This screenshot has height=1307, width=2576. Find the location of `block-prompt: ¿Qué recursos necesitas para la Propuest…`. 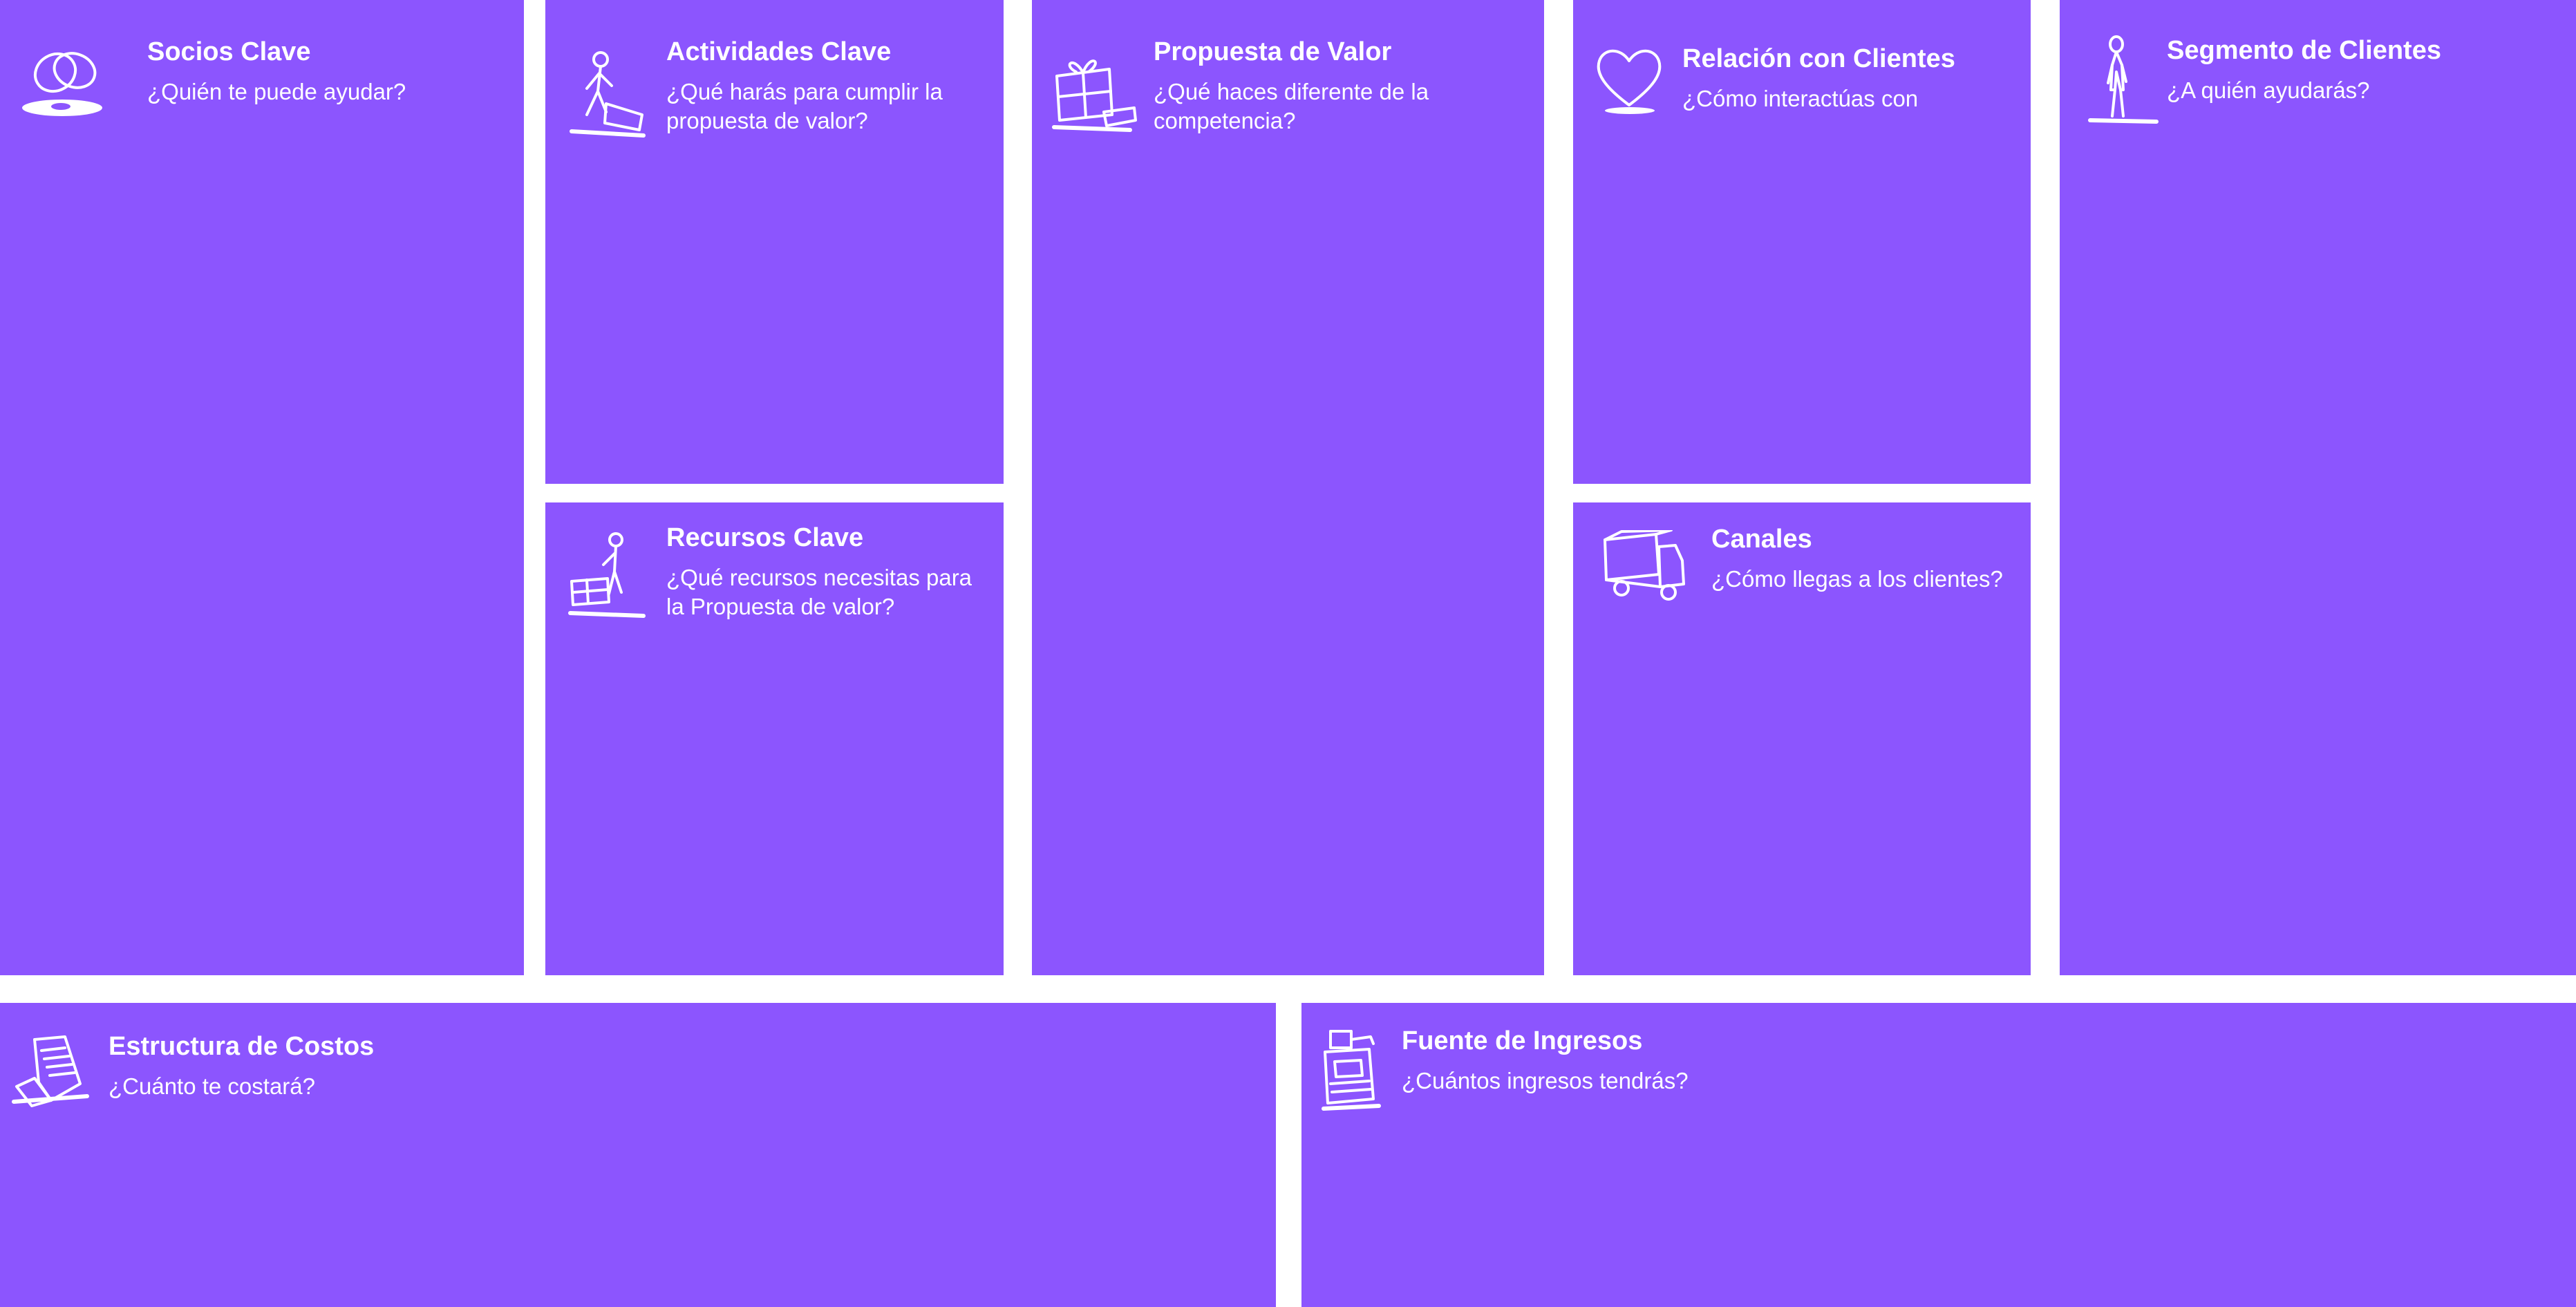

block-prompt: ¿Qué recursos necesitas para la Propuest… is located at coordinates (819, 592).